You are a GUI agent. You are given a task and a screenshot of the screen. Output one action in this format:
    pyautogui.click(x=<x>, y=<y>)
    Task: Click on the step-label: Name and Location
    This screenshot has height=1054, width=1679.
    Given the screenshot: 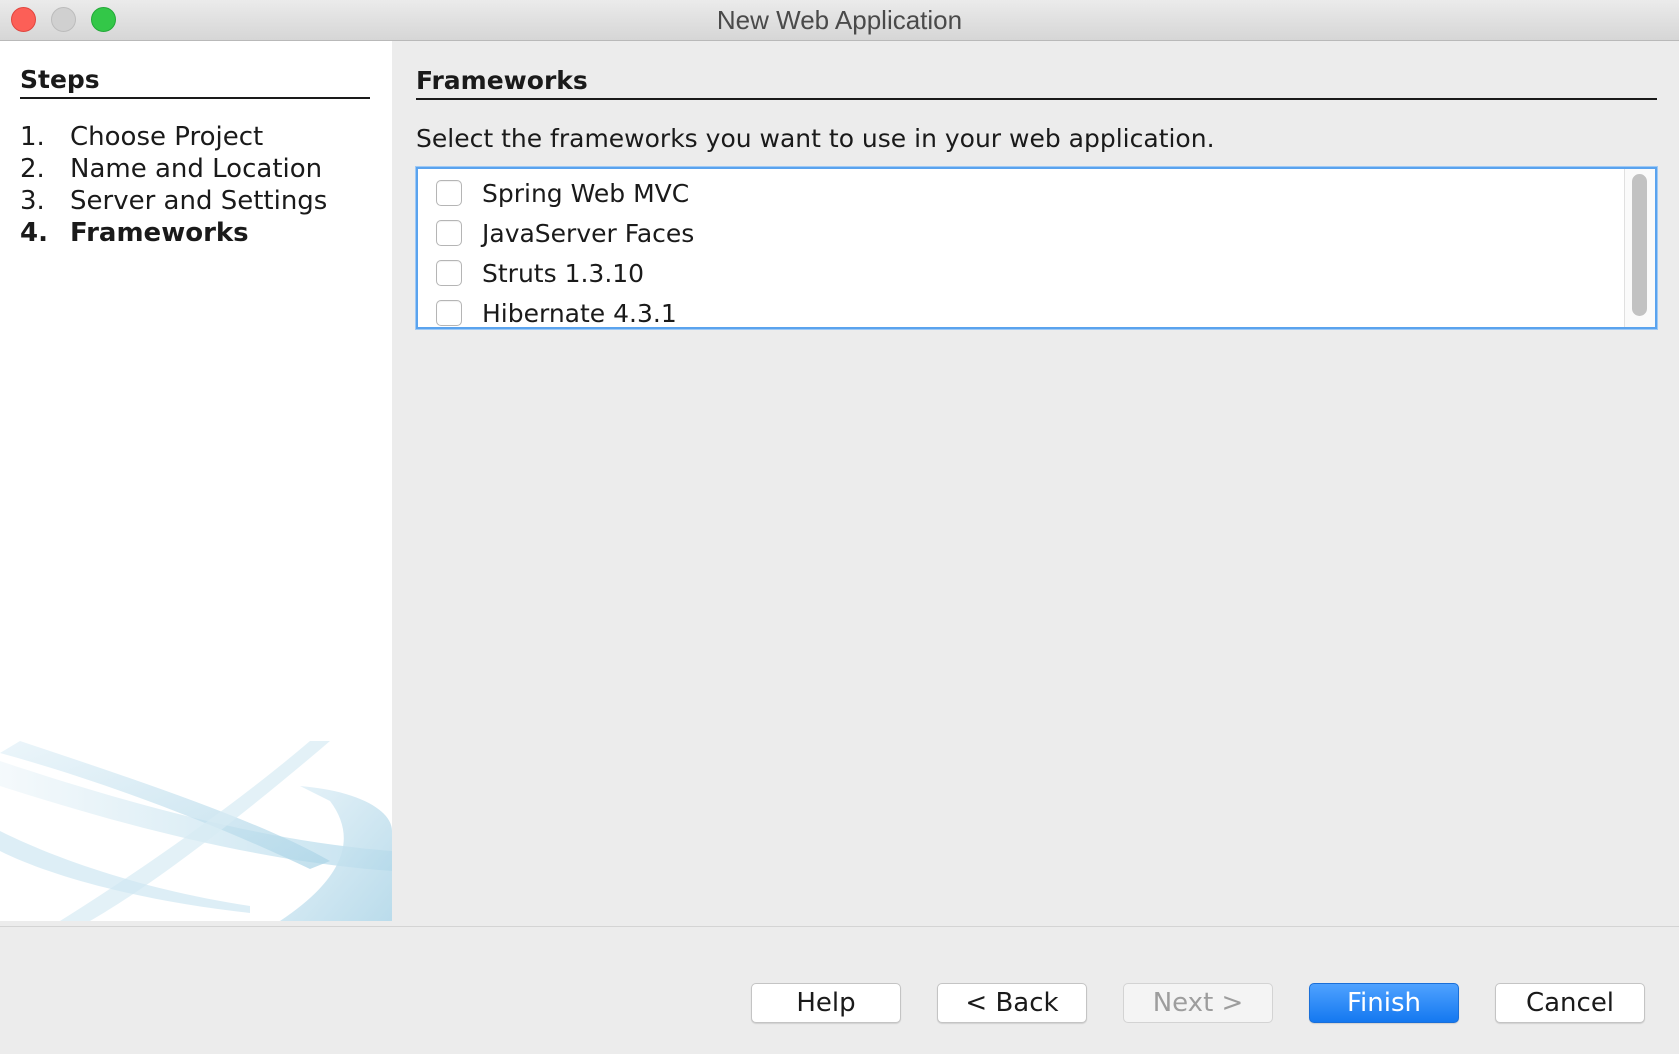 What is the action you would take?
    pyautogui.click(x=196, y=169)
    